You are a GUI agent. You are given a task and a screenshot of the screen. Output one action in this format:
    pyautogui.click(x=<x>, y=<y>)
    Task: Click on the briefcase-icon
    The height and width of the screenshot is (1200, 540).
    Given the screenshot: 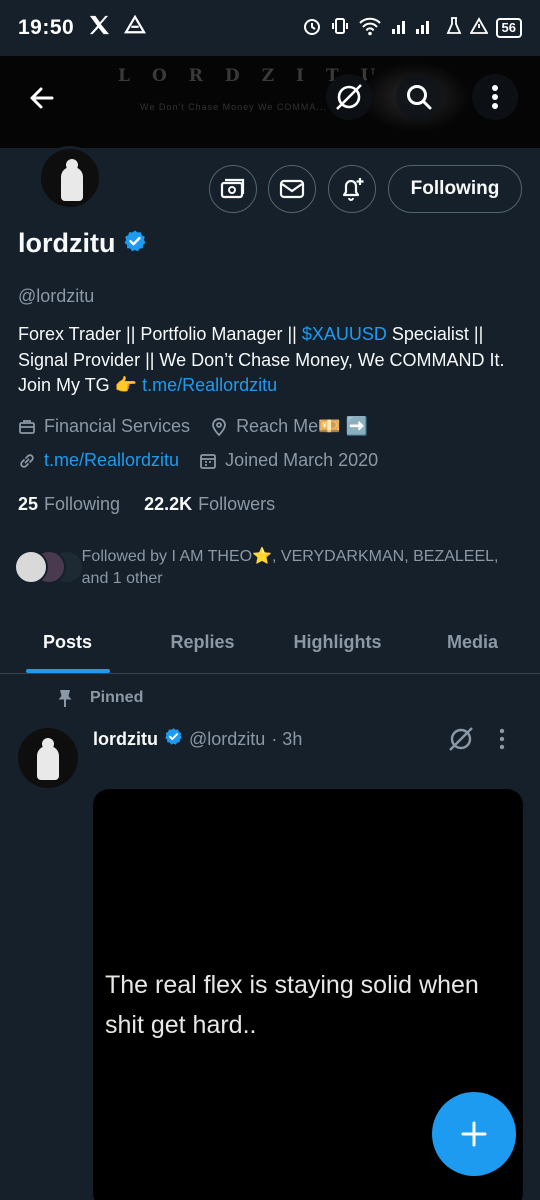 What is the action you would take?
    pyautogui.click(x=27, y=426)
    